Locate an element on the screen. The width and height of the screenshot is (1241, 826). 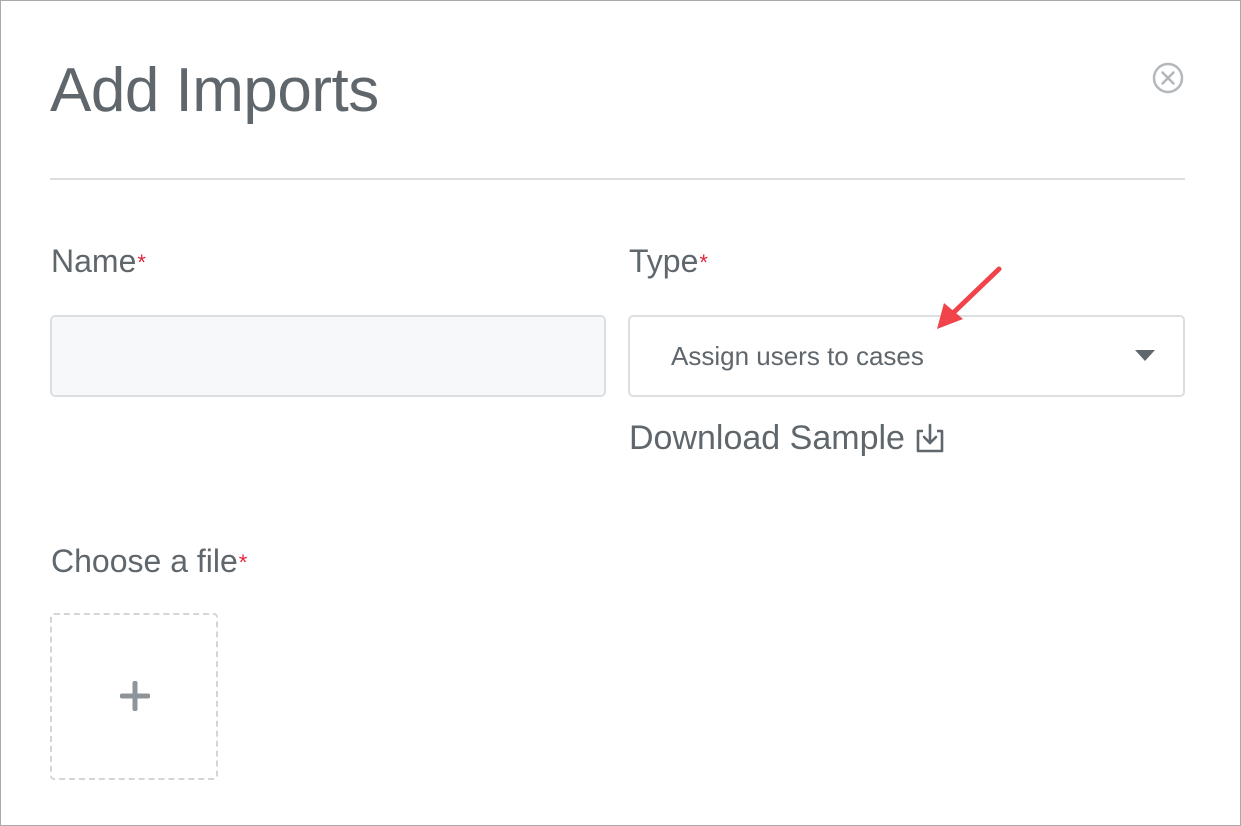
download-icon is located at coordinates (930, 438).